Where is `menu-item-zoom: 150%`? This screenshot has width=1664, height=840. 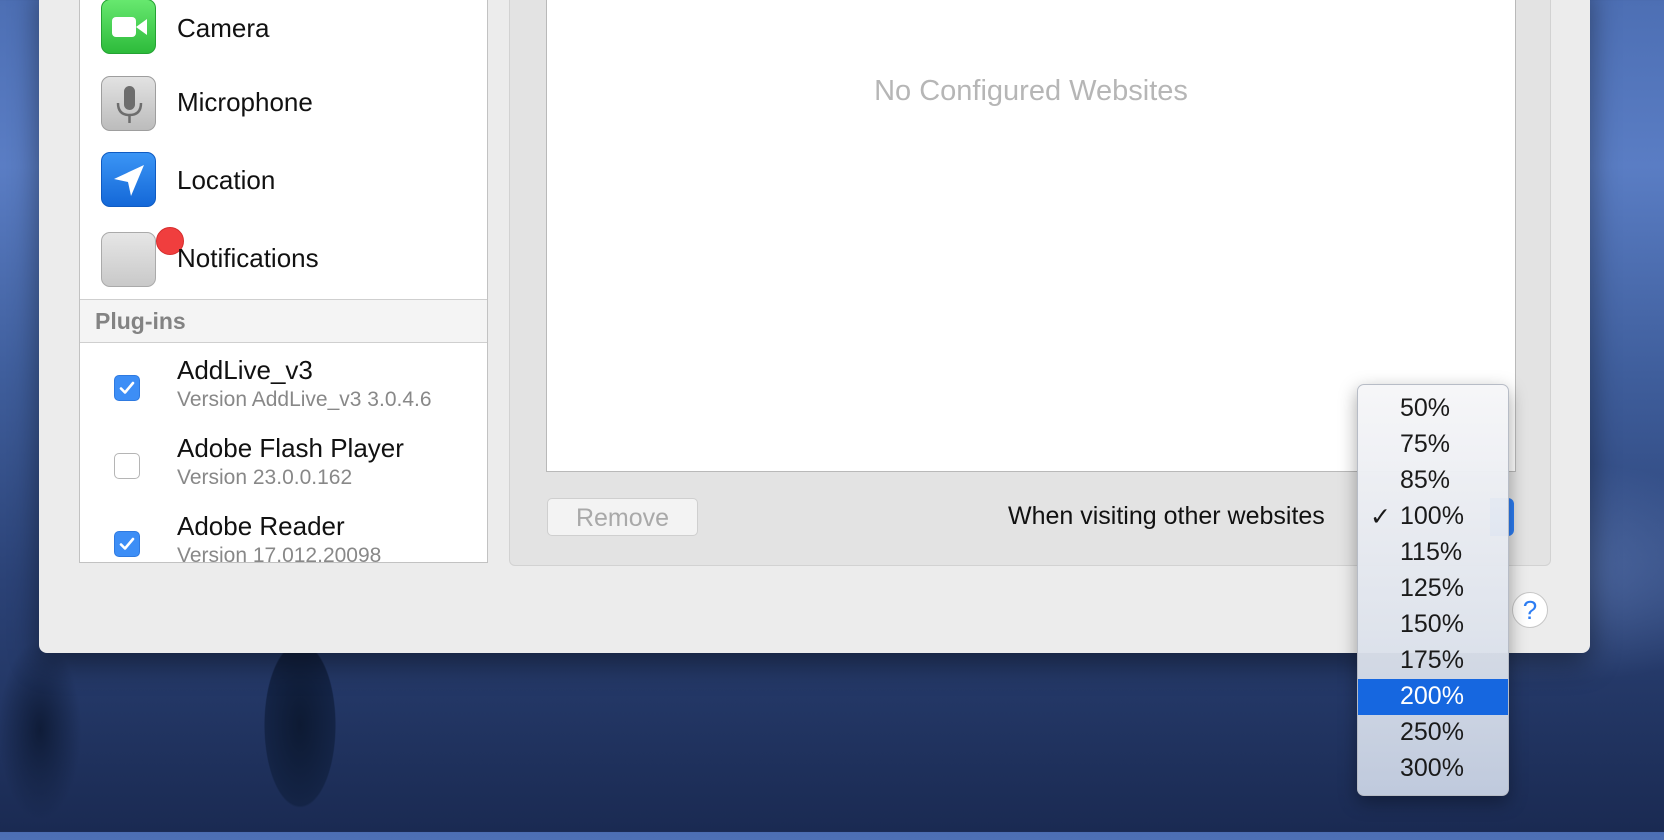 menu-item-zoom: 150% is located at coordinates (1433, 625).